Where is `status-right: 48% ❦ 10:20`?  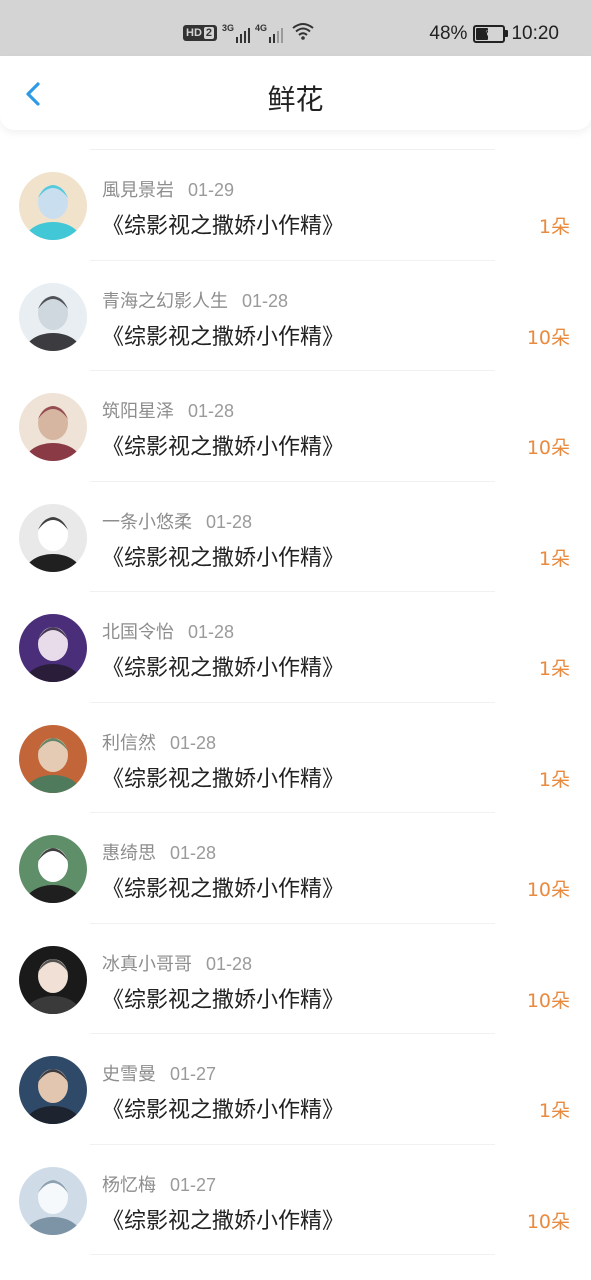 status-right: 48% ❦ 10:20 is located at coordinates (494, 34).